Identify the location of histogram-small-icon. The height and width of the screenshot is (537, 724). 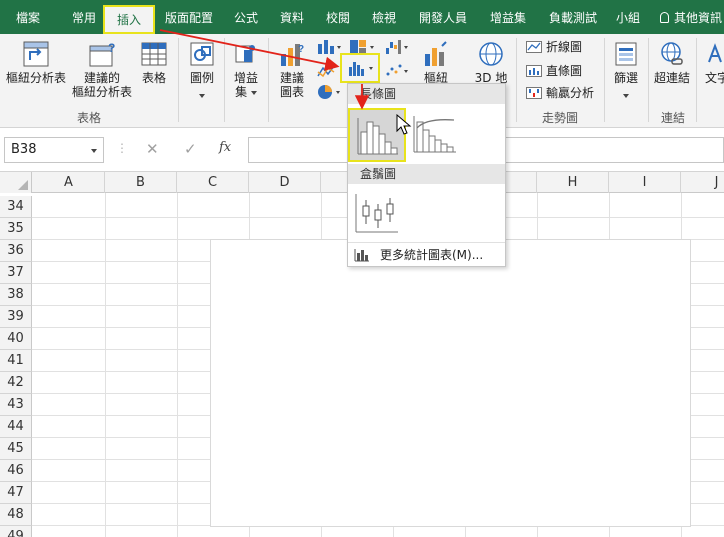
(361, 255).